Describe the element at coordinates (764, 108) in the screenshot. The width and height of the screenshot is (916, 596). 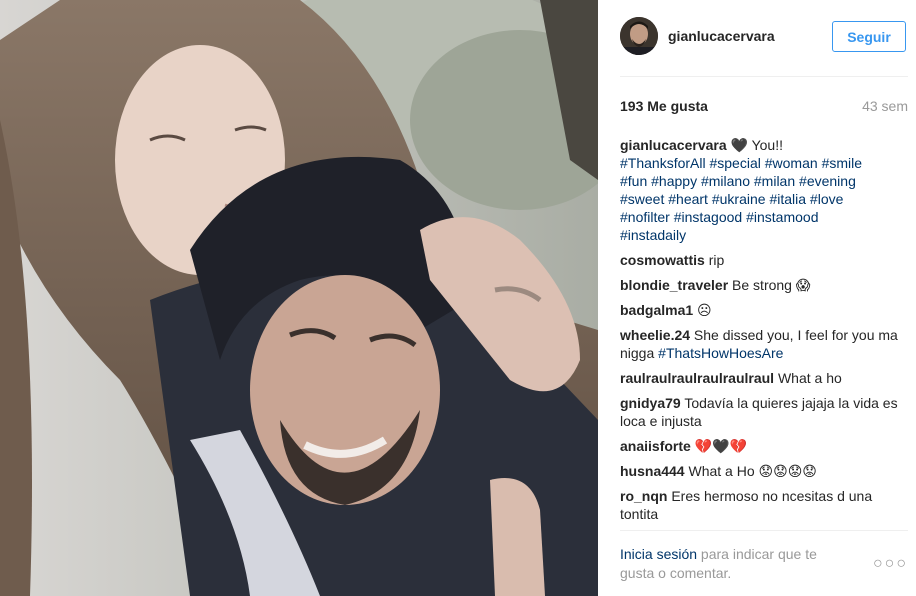
I see `likes-row: 193 Me gusta 43 sem` at that location.